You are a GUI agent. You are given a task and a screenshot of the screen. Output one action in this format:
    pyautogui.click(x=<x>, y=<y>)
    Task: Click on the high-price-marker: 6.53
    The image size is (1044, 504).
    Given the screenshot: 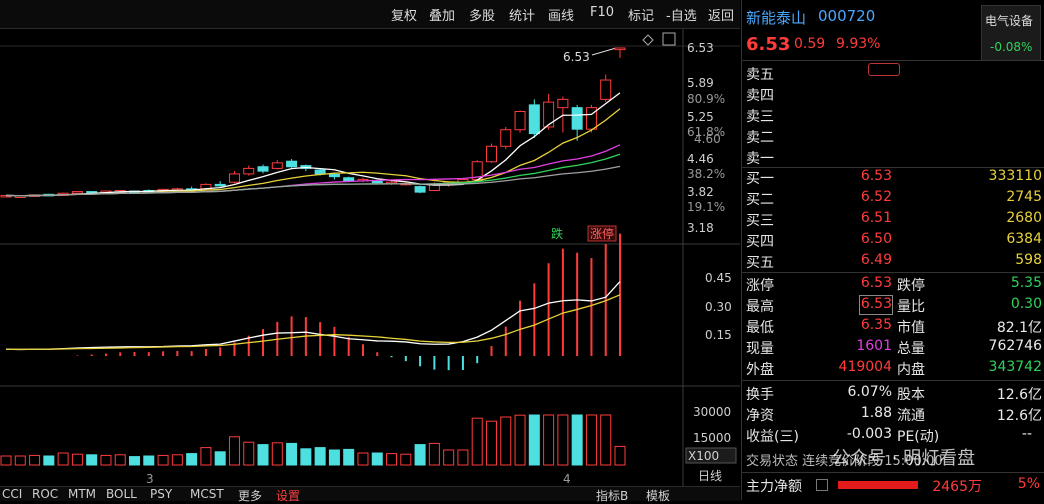 What is the action you would take?
    pyautogui.click(x=576, y=57)
    